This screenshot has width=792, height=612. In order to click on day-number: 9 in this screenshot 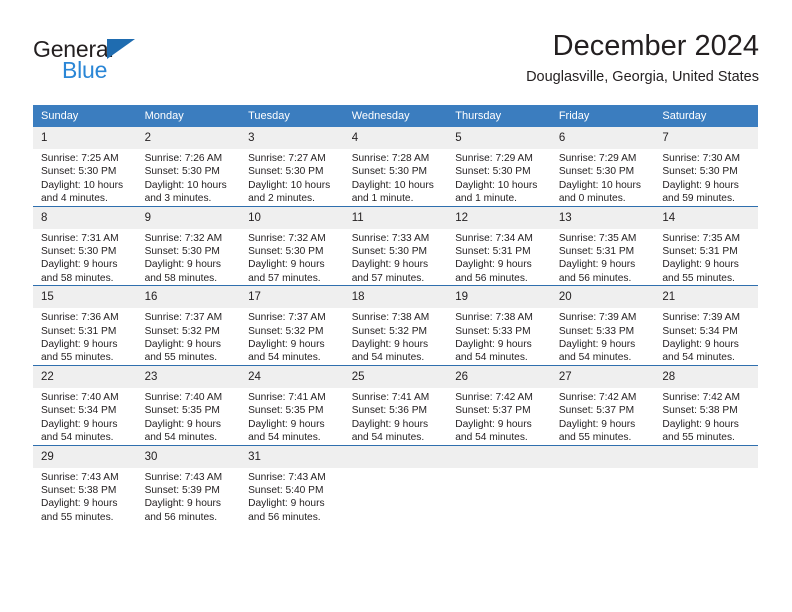, I will do `click(188, 217)`.